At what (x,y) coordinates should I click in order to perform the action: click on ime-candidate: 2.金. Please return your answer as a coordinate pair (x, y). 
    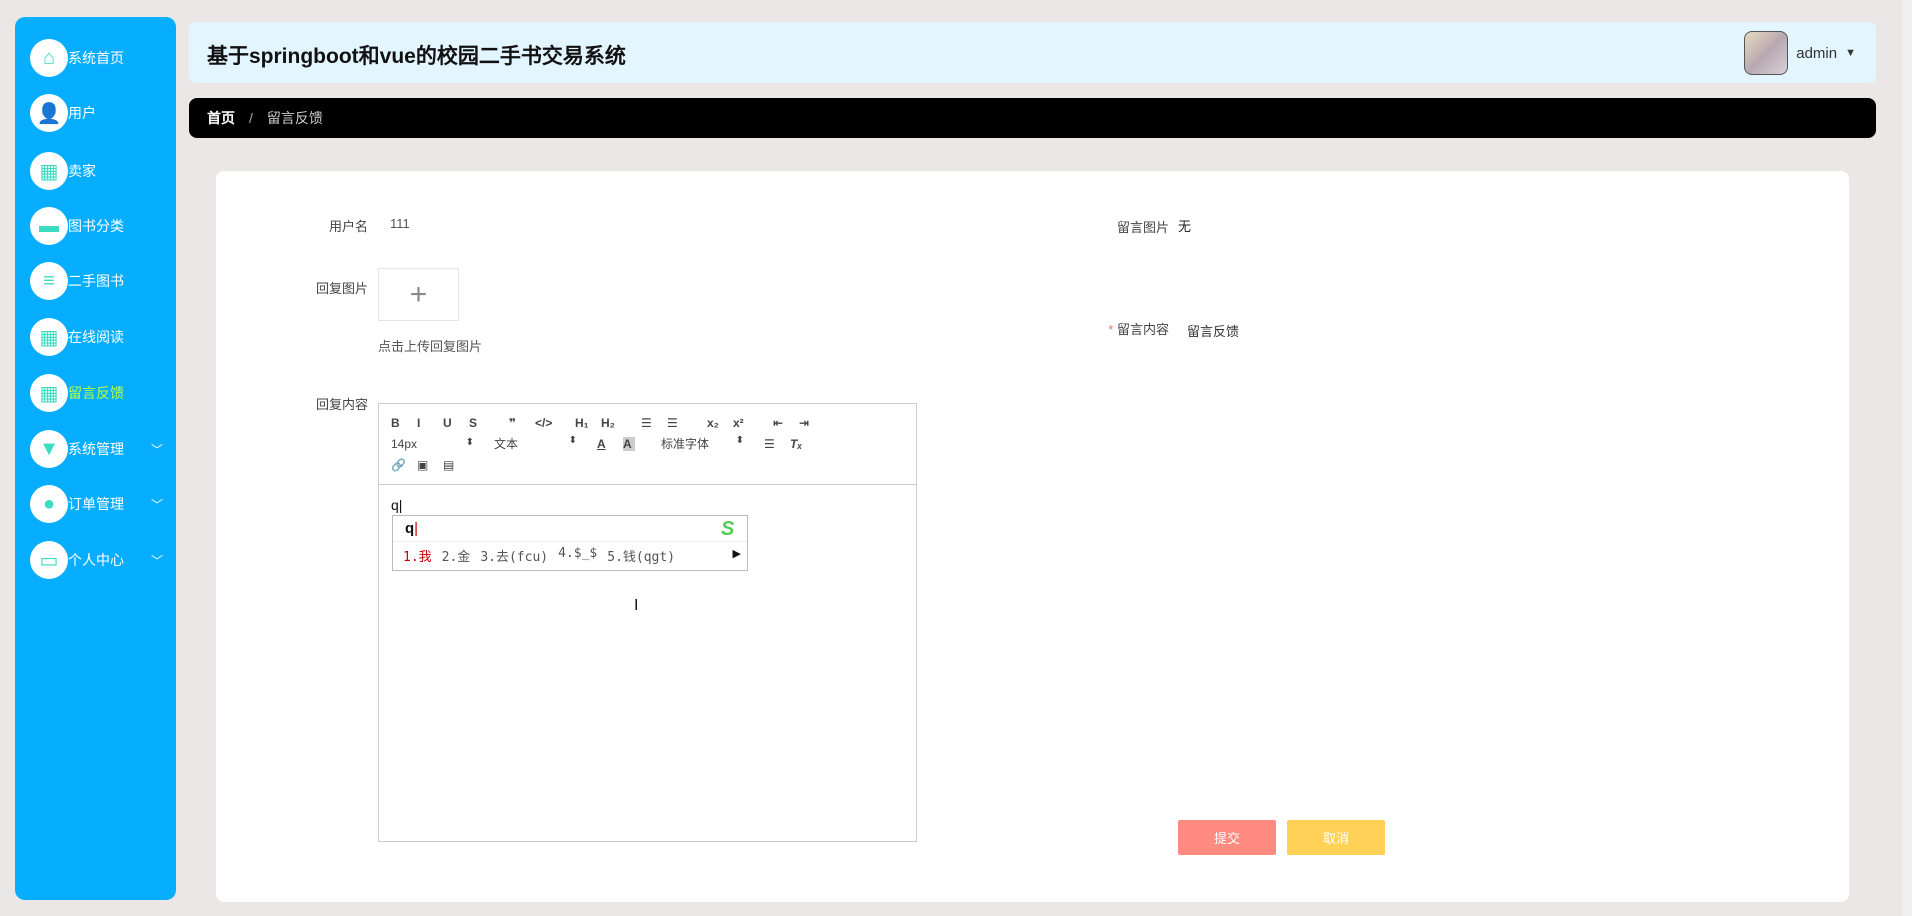
    Looking at the image, I should click on (456, 555).